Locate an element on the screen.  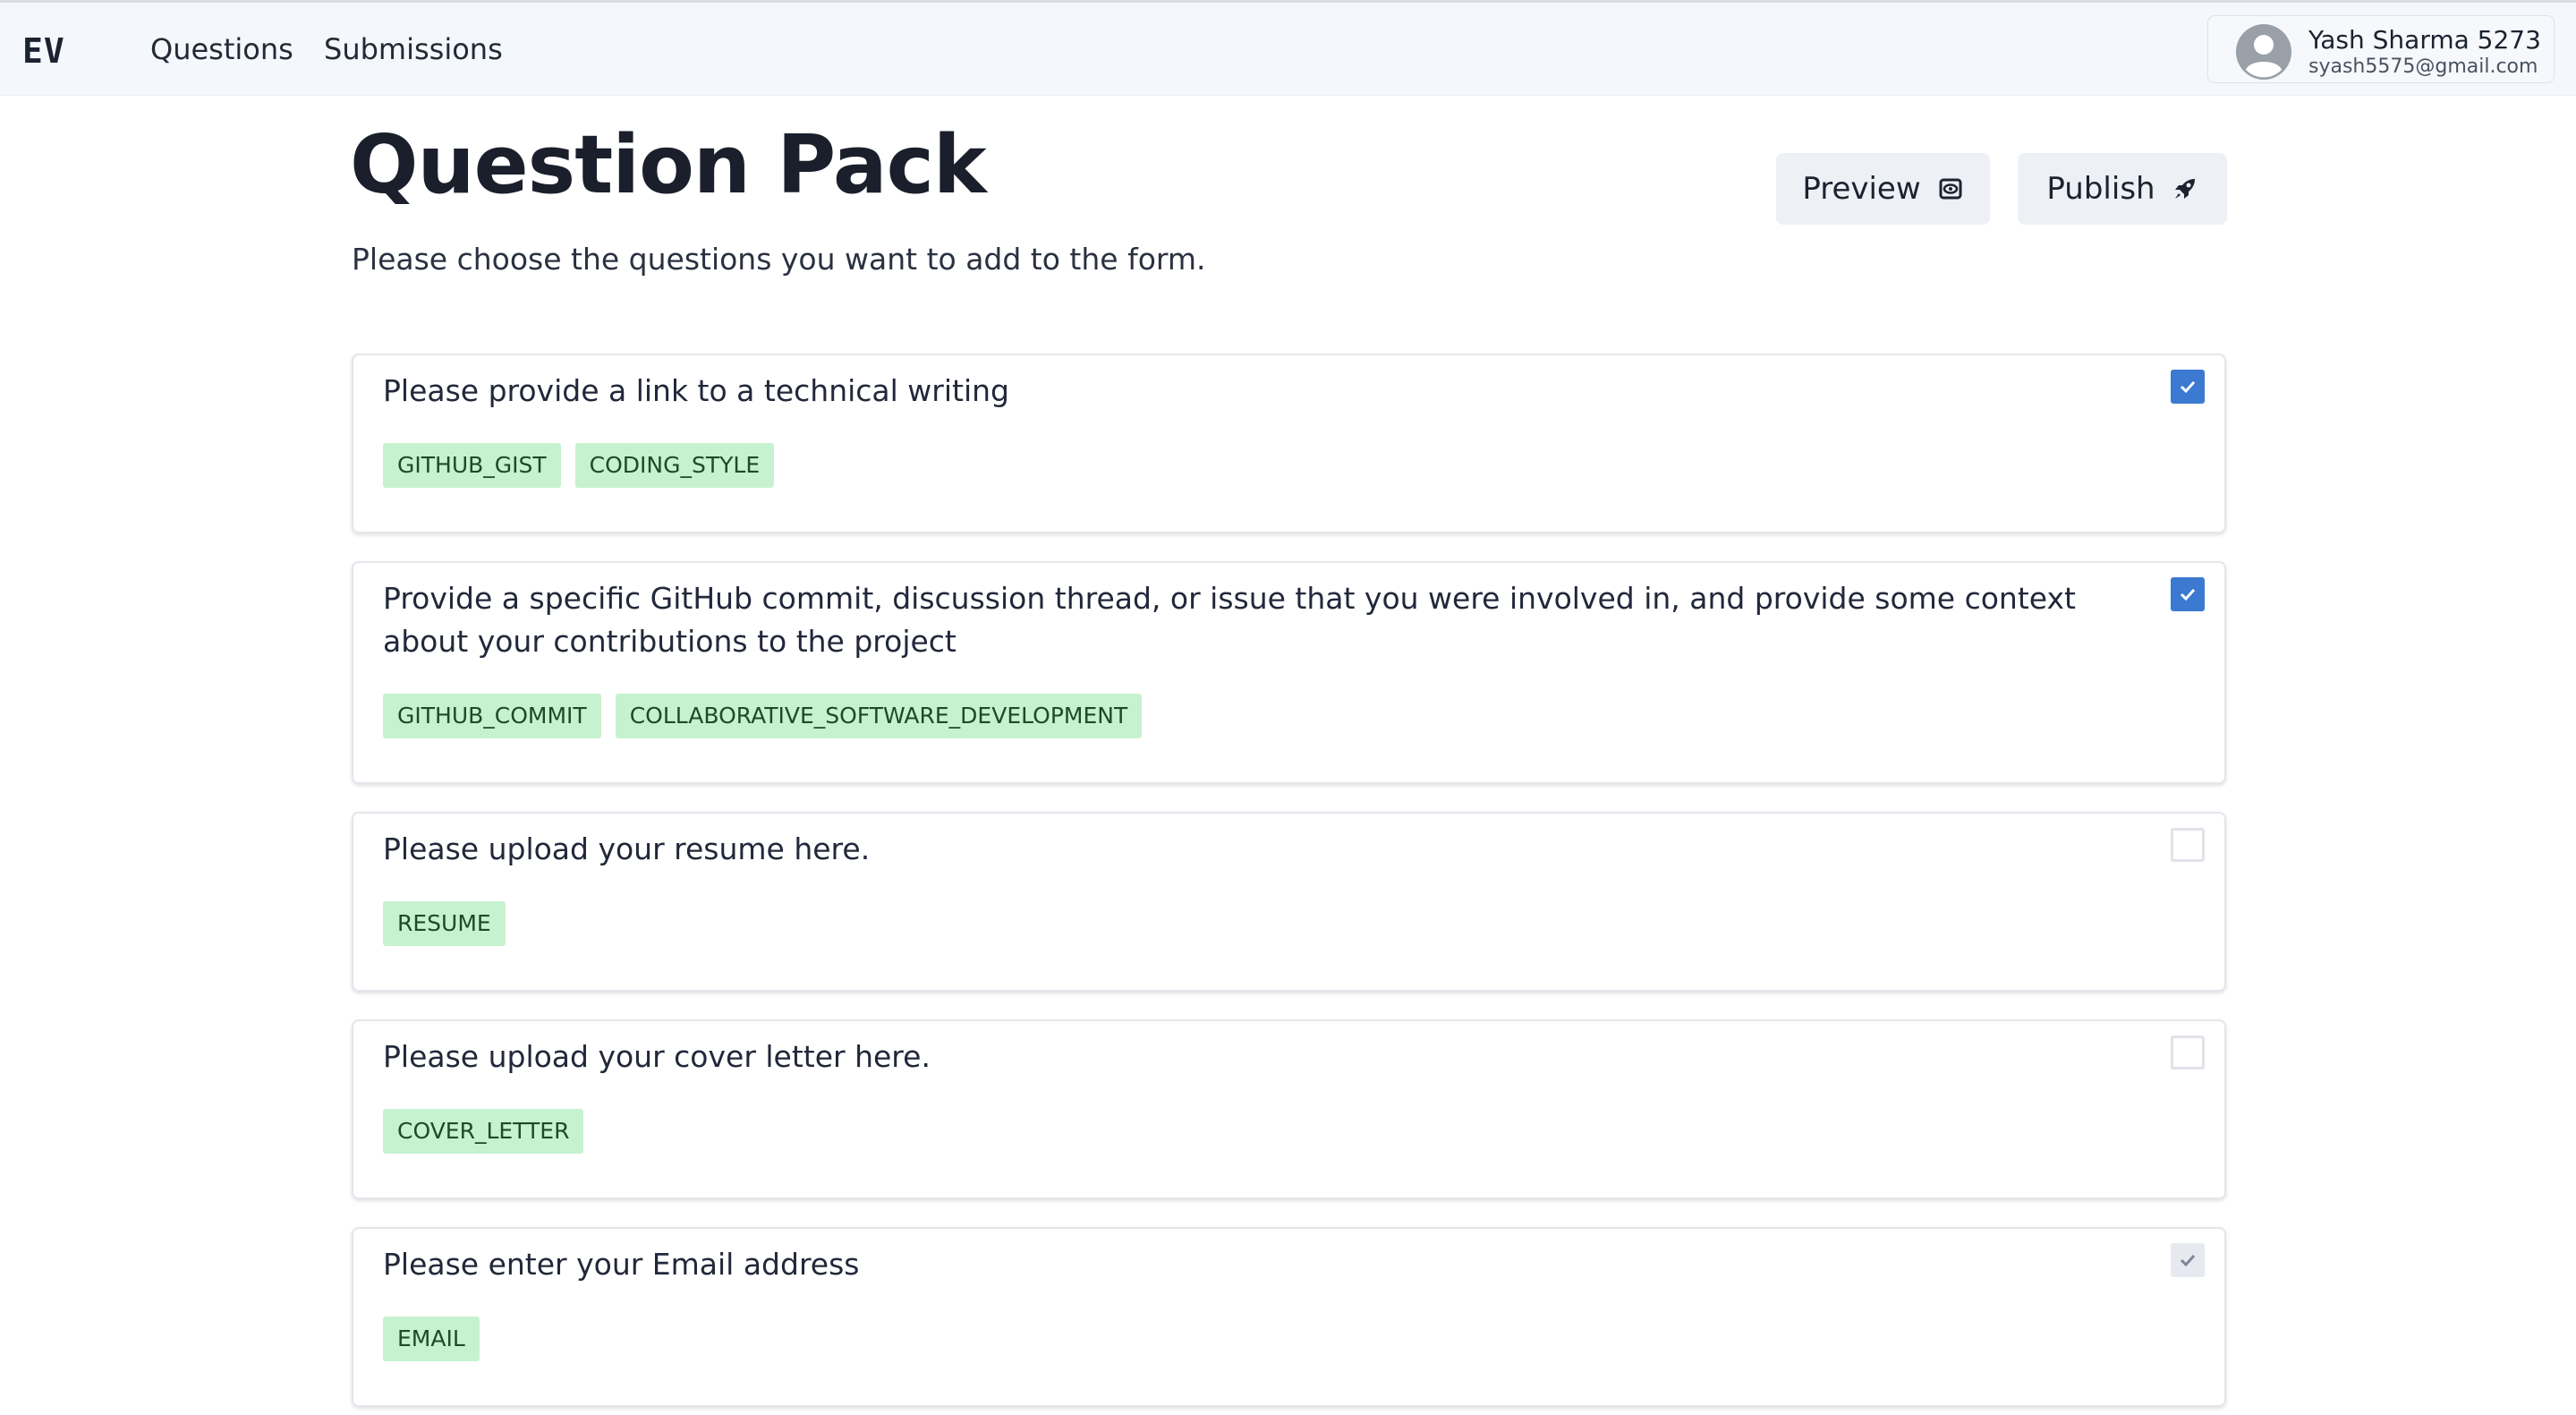
avatar-icon is located at coordinates (2263, 52).